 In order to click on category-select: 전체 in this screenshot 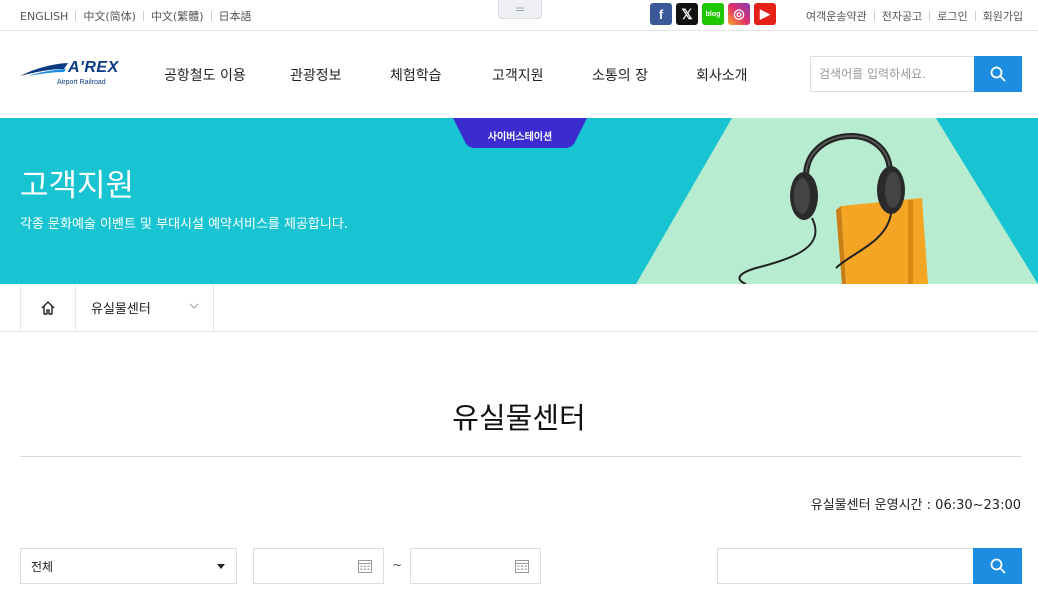, I will do `click(128, 566)`.